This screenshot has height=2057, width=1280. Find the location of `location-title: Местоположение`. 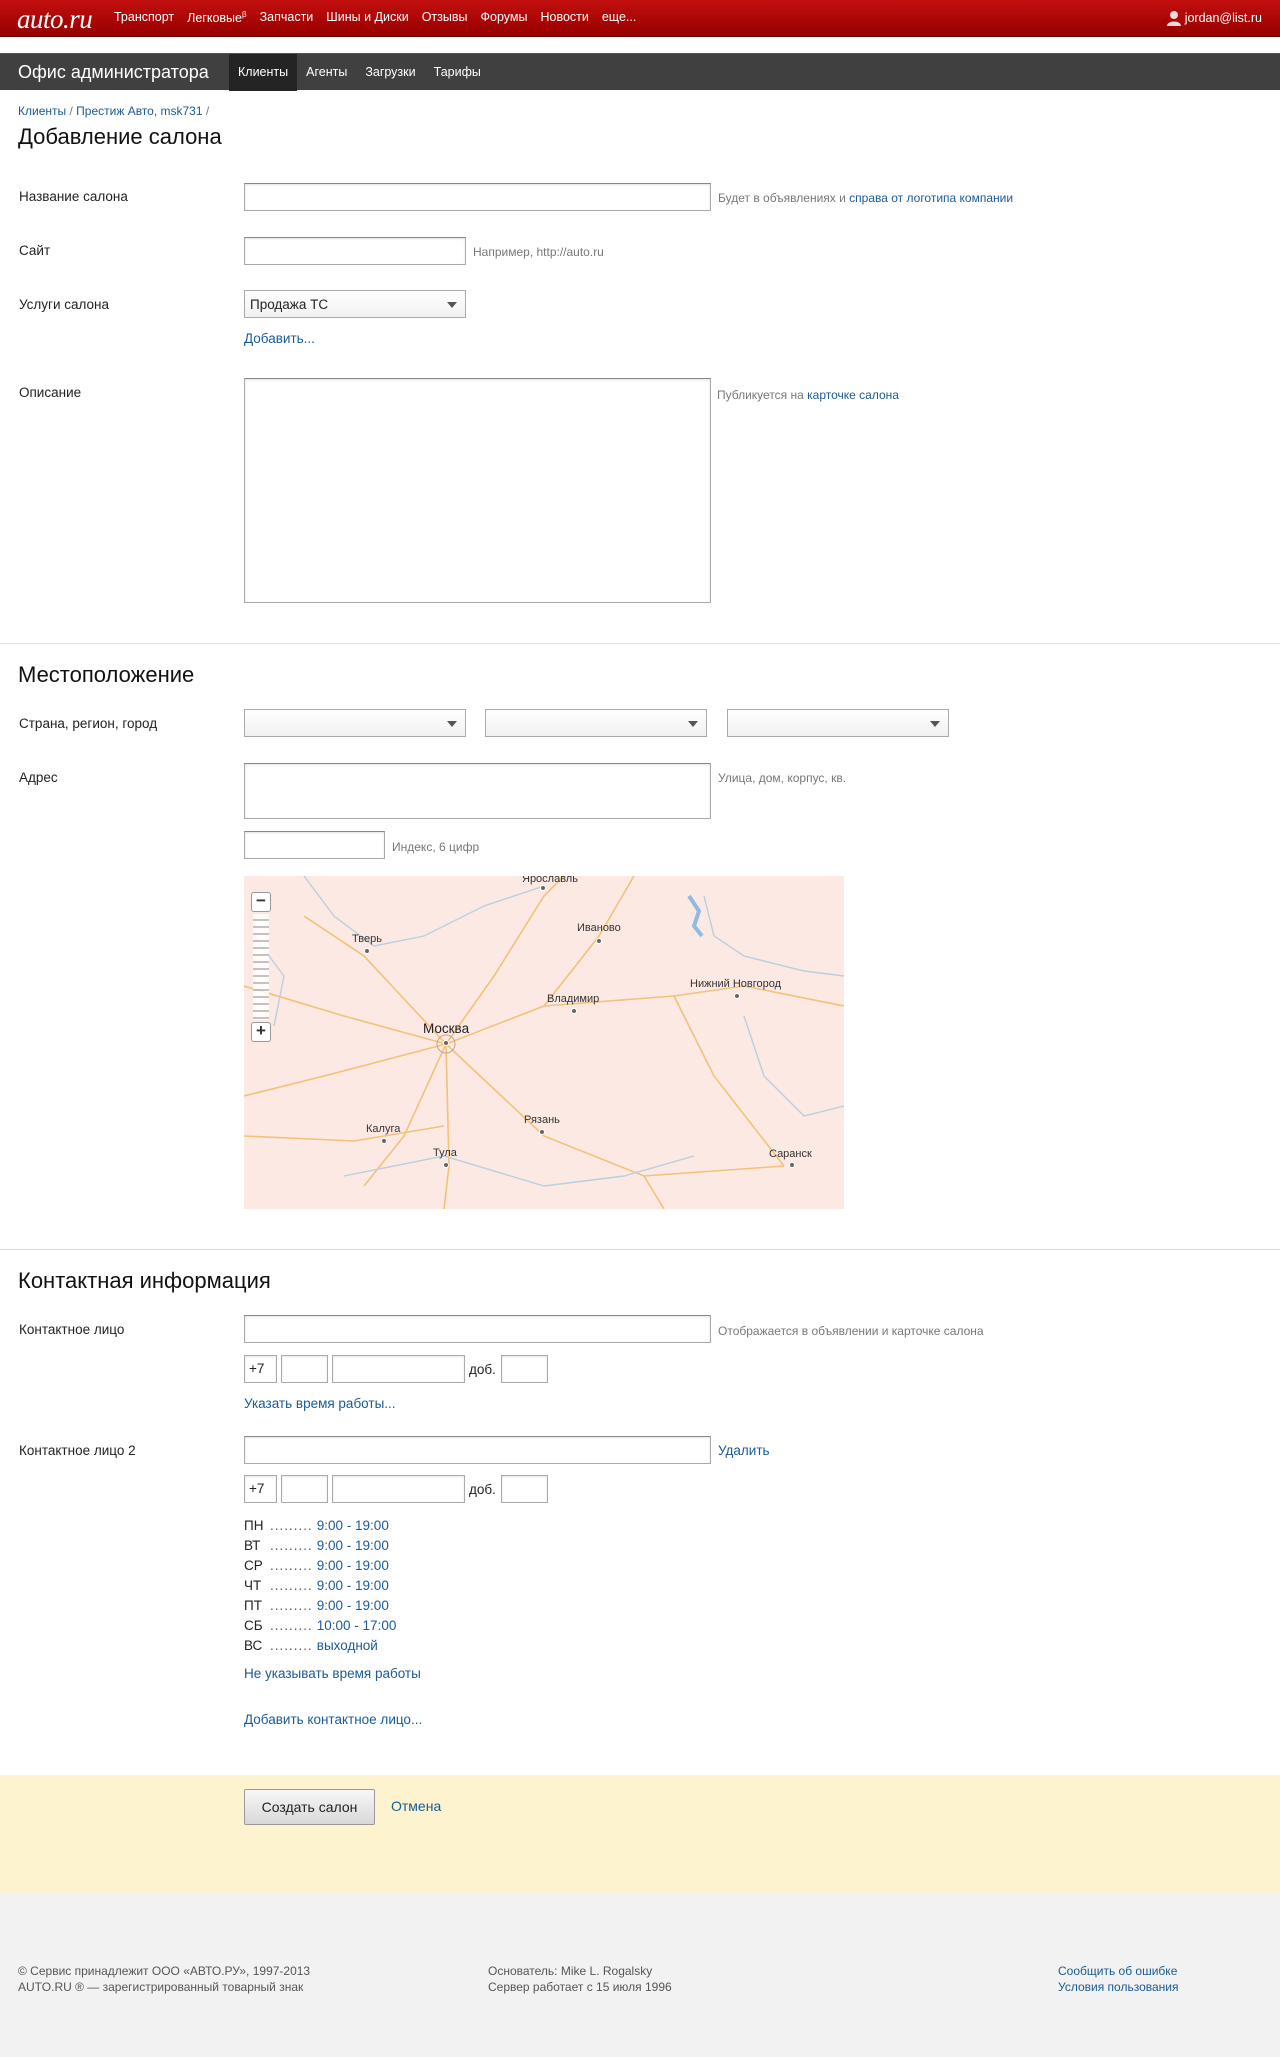

location-title: Местоположение is located at coordinates (106, 674).